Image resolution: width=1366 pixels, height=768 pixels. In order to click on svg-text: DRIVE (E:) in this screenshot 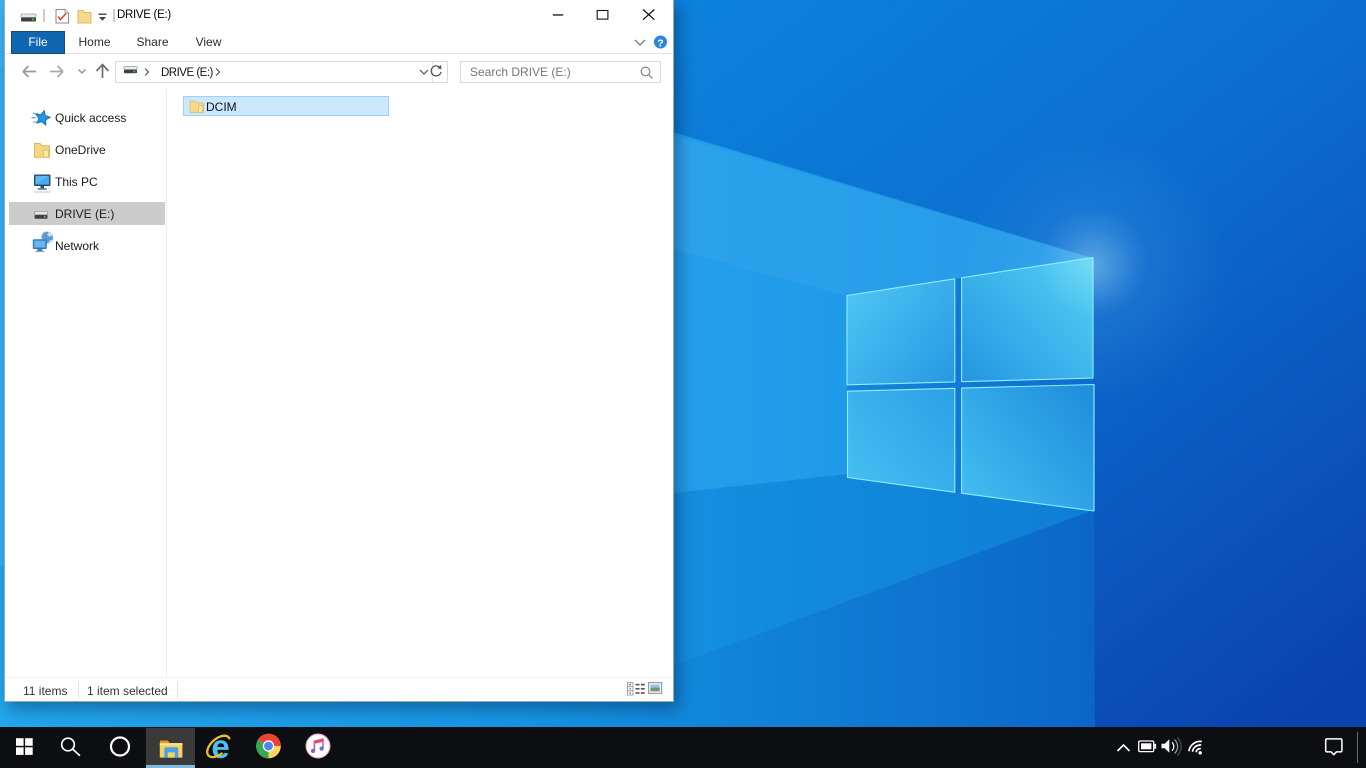, I will do `click(187, 73)`.